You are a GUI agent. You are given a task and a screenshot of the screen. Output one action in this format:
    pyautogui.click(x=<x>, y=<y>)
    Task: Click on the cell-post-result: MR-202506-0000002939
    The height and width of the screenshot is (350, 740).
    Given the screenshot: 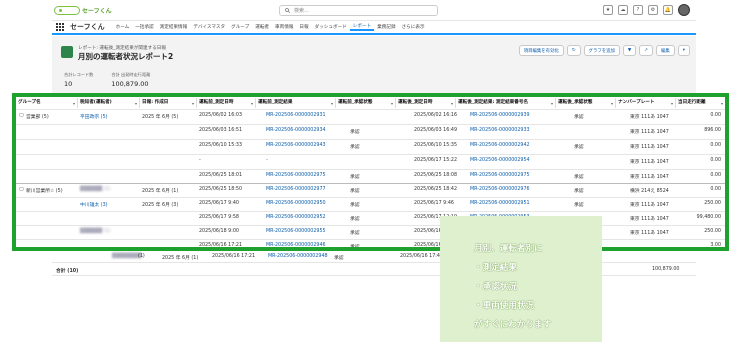 What is the action you would take?
    pyautogui.click(x=500, y=115)
    